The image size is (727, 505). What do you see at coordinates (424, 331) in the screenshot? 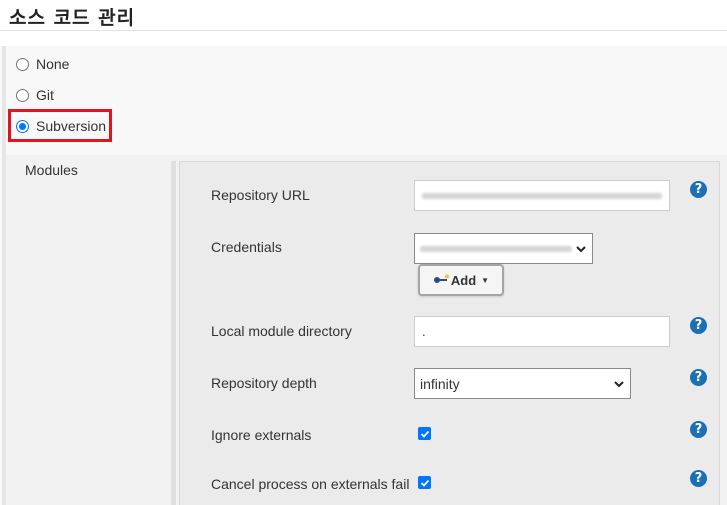
I see `local-module-directory-value: .` at bounding box center [424, 331].